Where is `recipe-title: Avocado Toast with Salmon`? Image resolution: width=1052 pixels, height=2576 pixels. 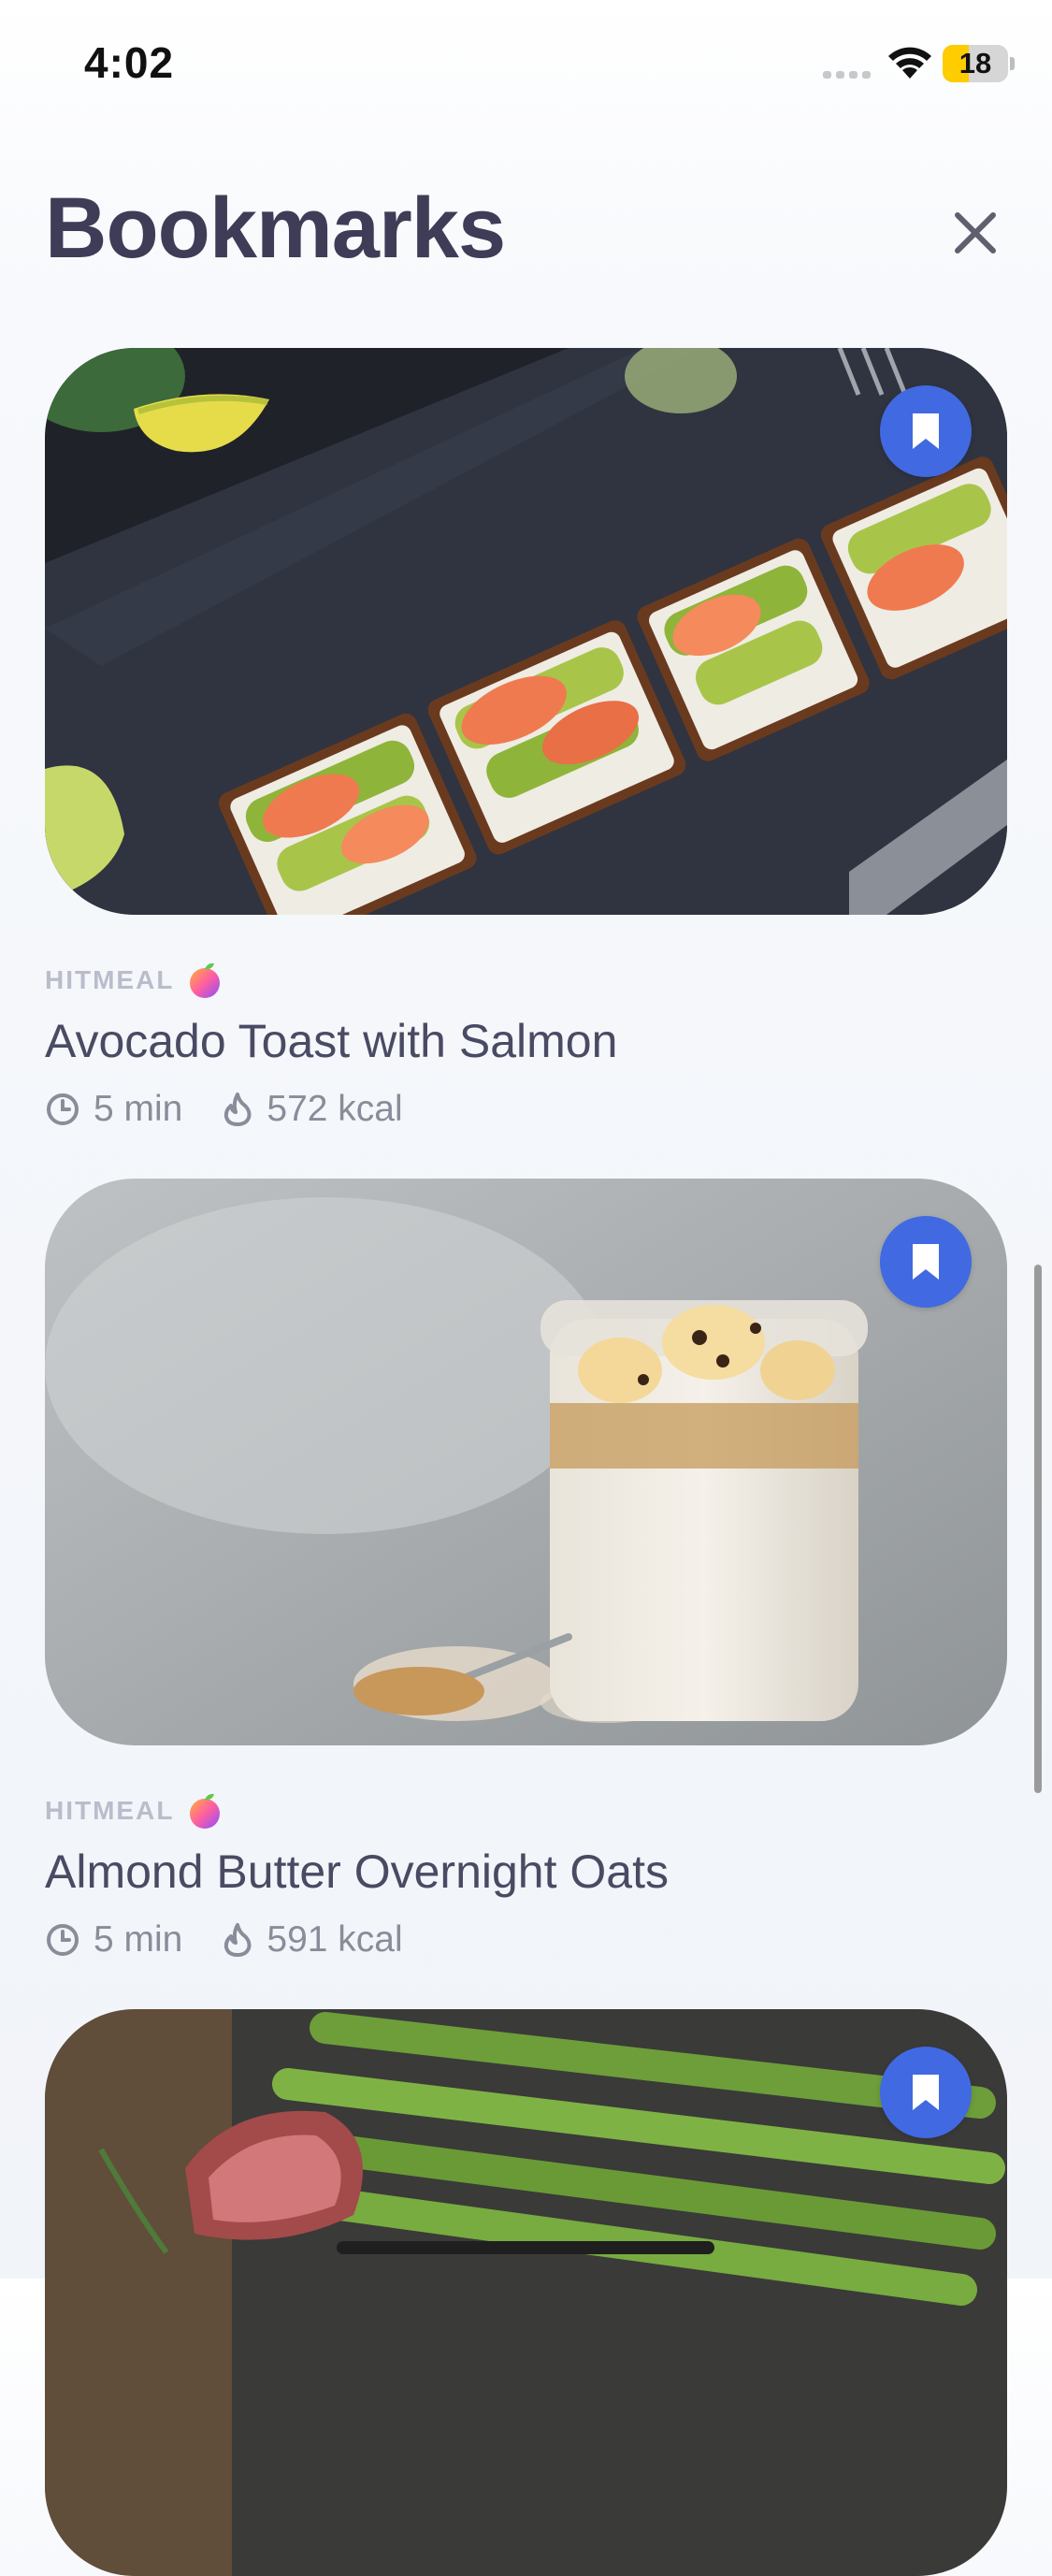 recipe-title: Avocado Toast with Salmon is located at coordinates (331, 1041).